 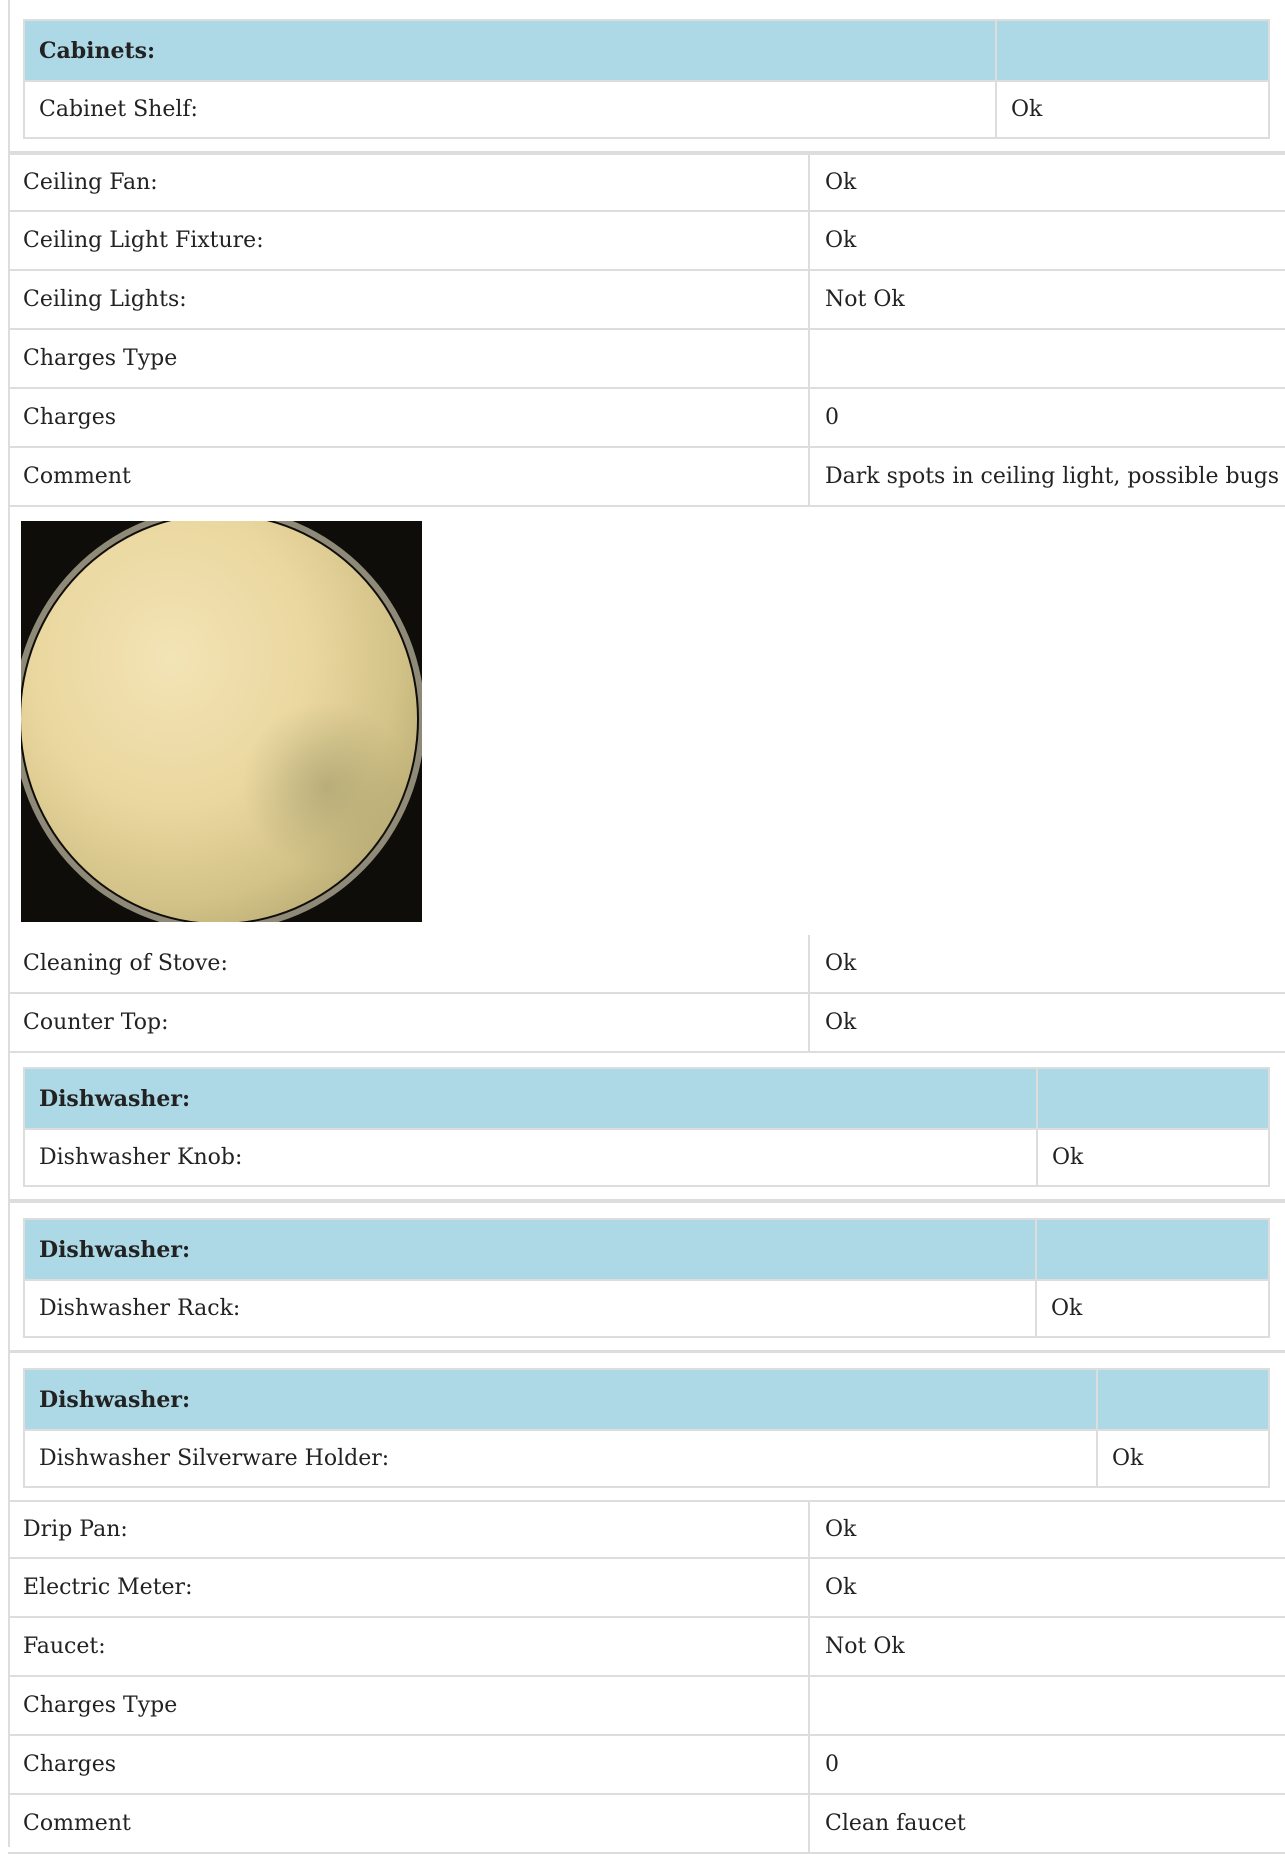 What do you see at coordinates (1068, 1157) in the screenshot?
I see `dishwasher-knob-value: Ok` at bounding box center [1068, 1157].